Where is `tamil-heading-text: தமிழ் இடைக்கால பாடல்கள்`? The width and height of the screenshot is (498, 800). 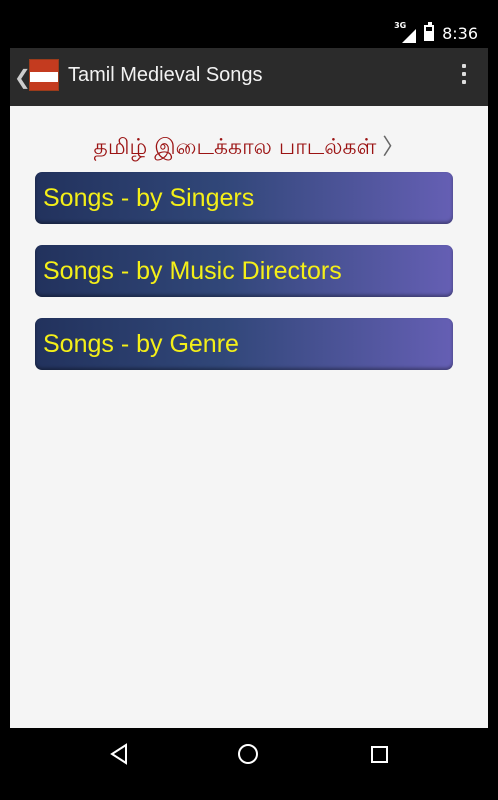
tamil-heading-text: தமிழ் இடைக்கால பாடல்கள் is located at coordinates (235, 147).